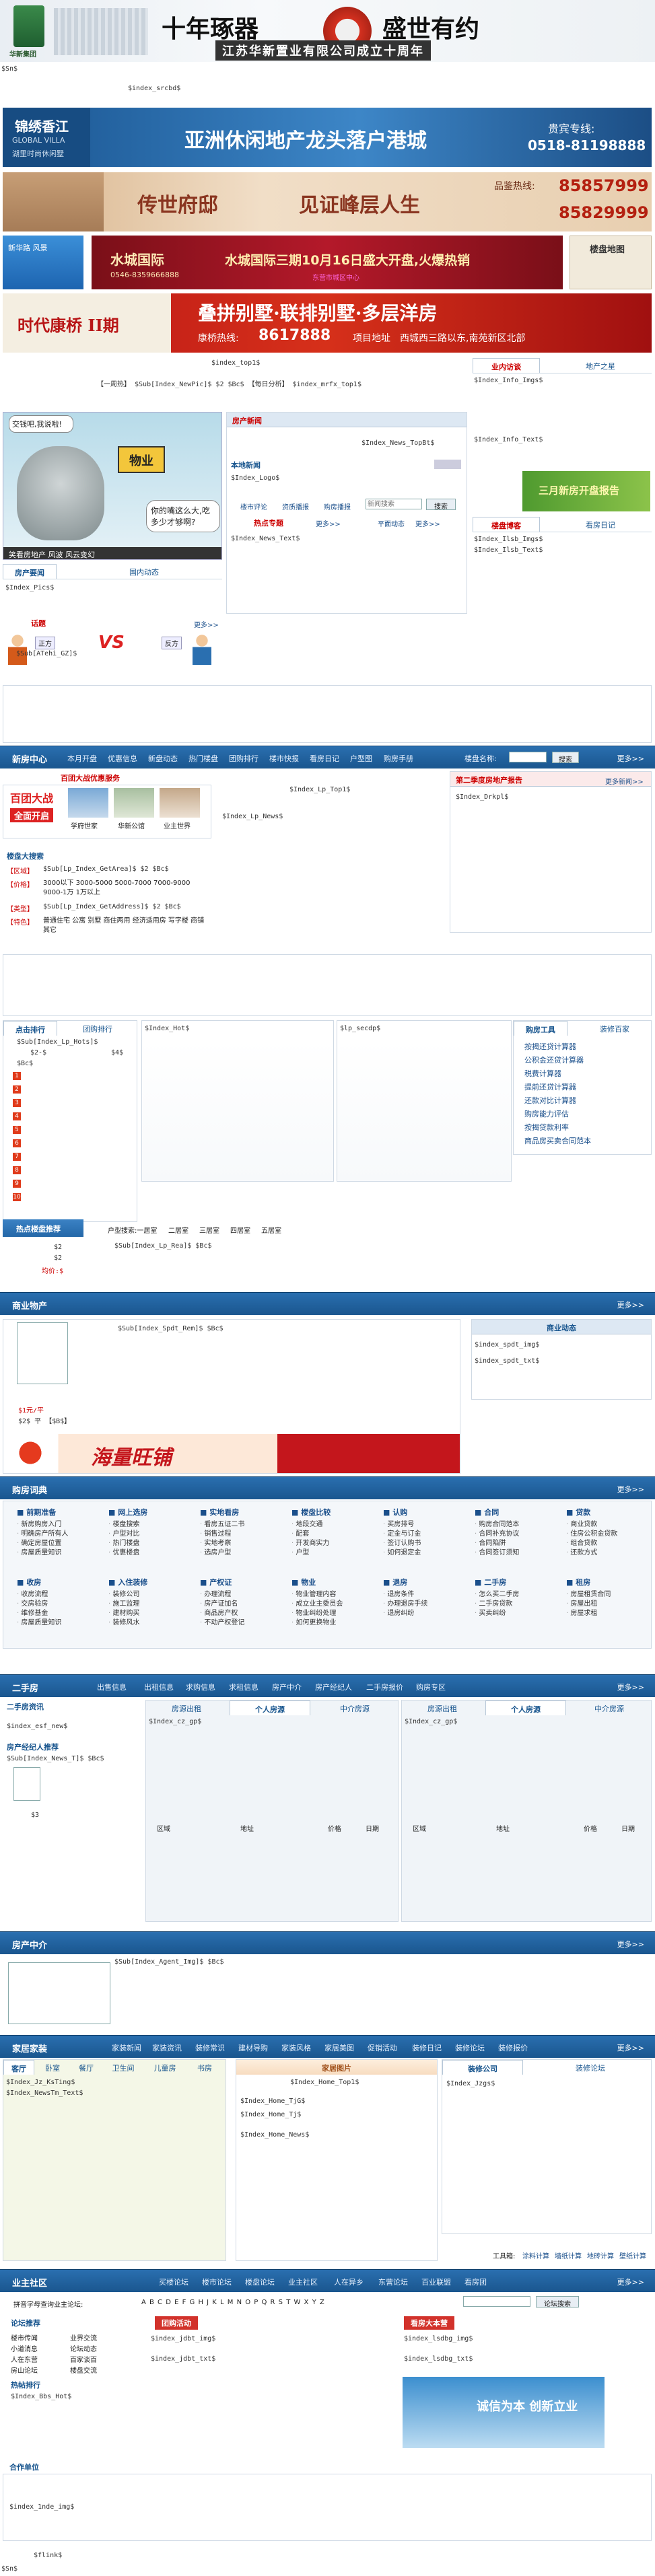  I want to click on news-tab-1: 资质播报, so click(295, 506).